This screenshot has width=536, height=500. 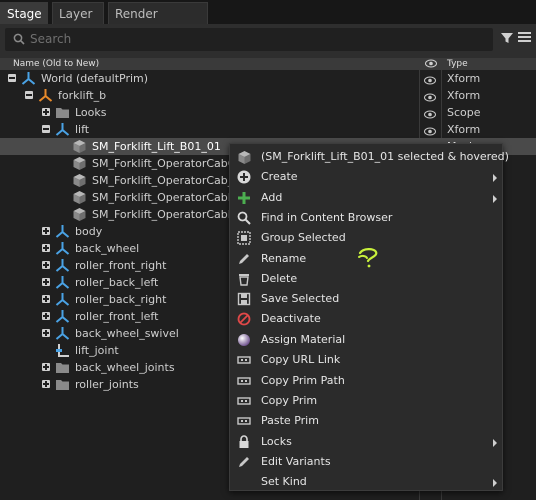 What do you see at coordinates (156, 146) in the screenshot?
I see `tree-row-label: SM_Forklift_Lift_B01_01` at bounding box center [156, 146].